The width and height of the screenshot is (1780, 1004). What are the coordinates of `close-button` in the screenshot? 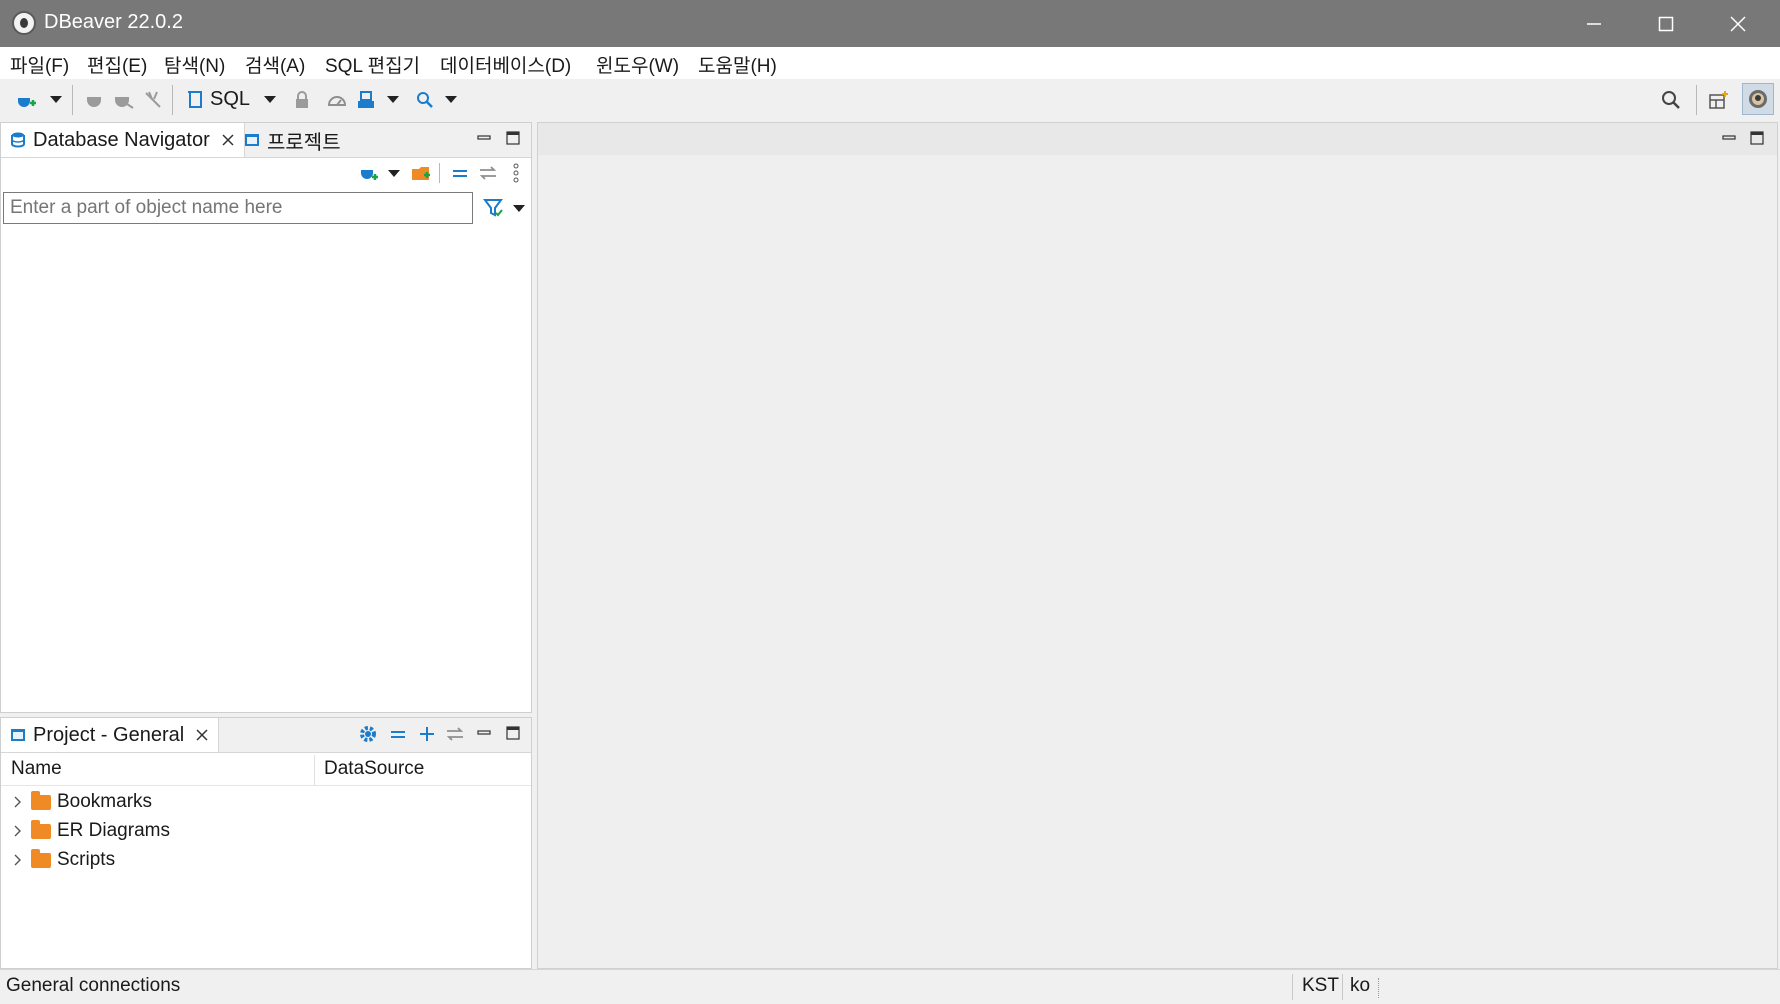 It's located at (1738, 23).